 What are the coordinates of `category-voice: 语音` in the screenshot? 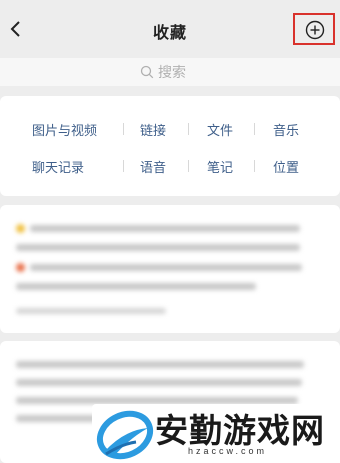 It's located at (153, 166).